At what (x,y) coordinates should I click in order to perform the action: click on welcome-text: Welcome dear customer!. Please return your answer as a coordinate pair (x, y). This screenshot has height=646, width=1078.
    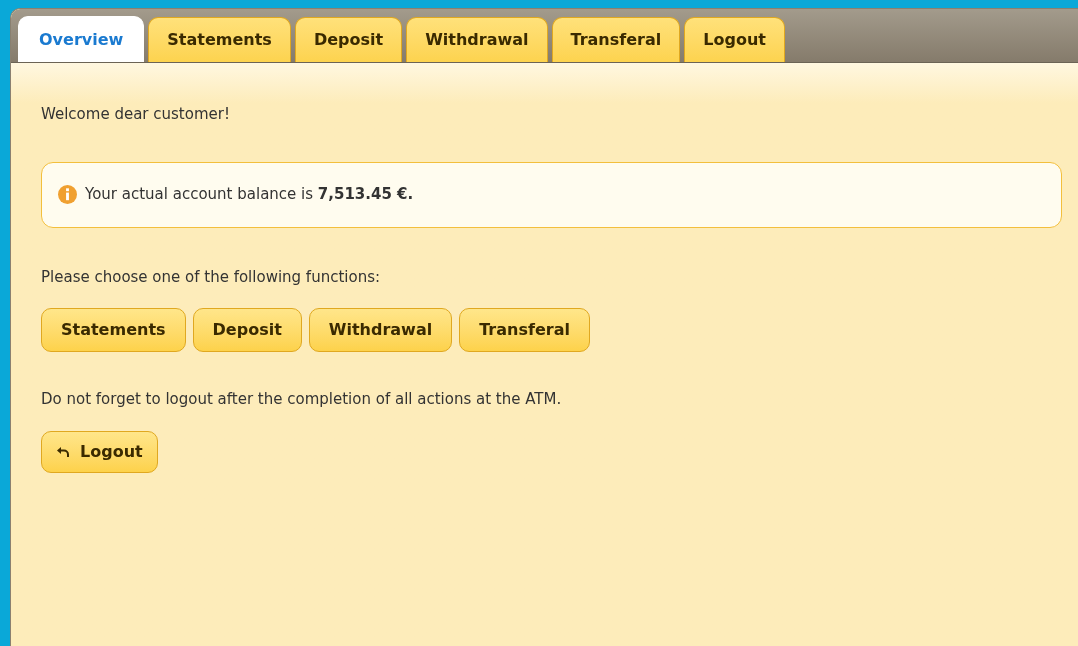
    Looking at the image, I should click on (135, 114).